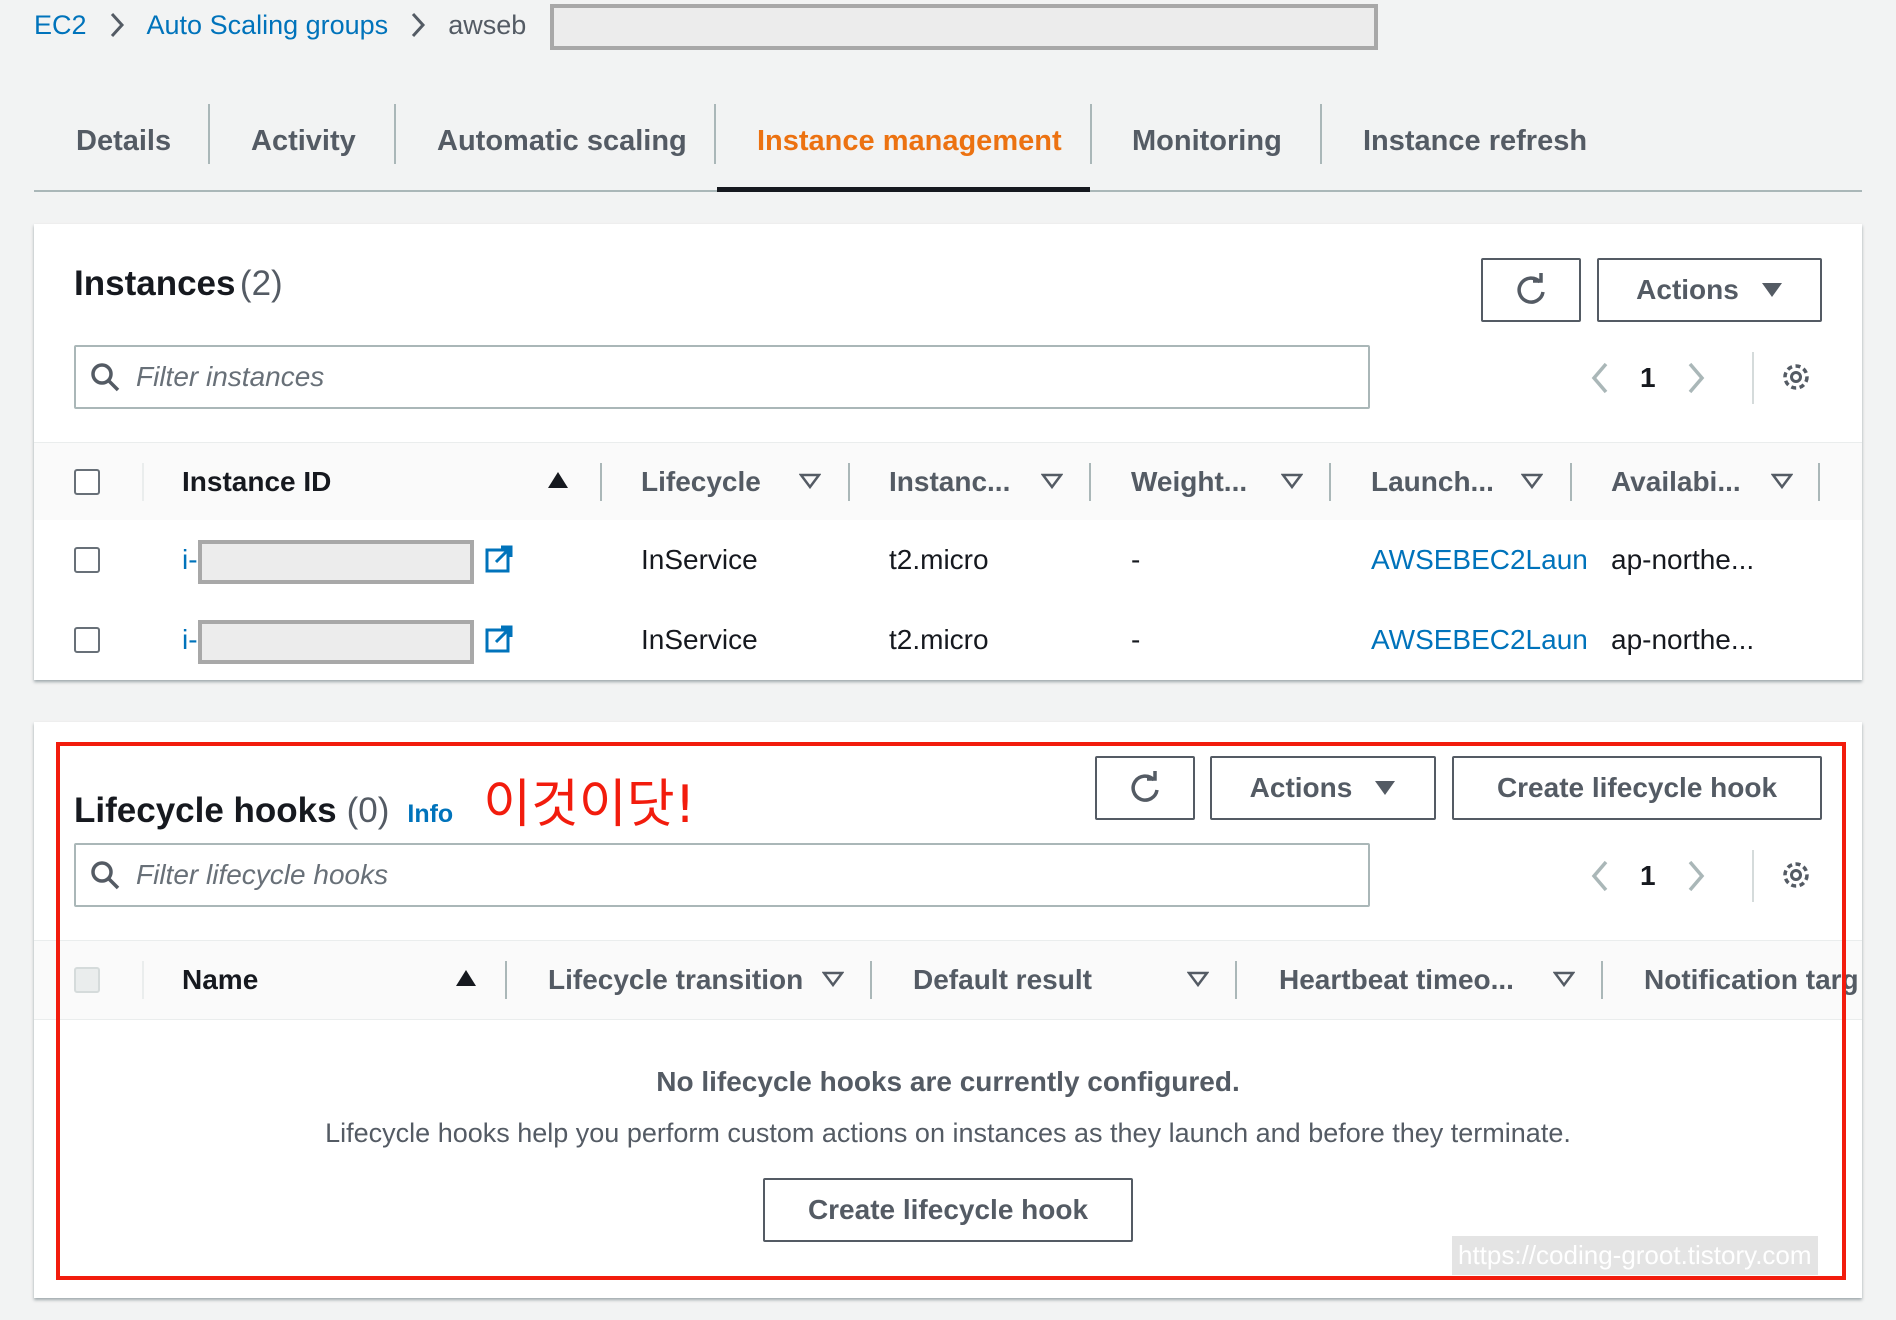  I want to click on instances-header: Instances (2), so click(178, 284).